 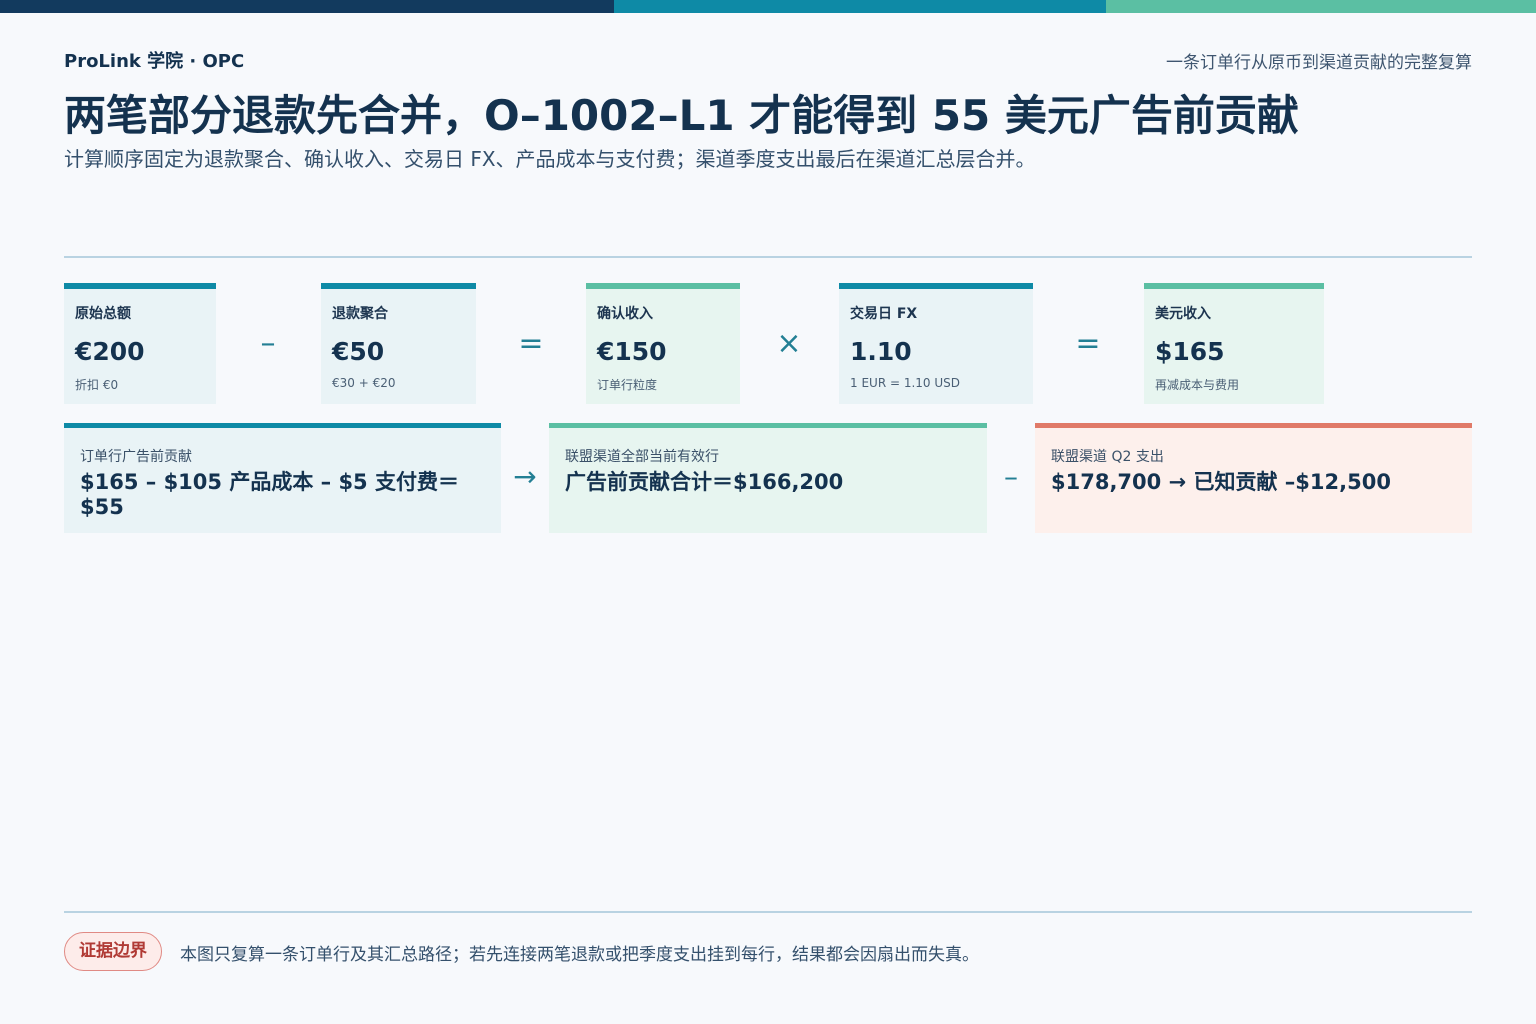 I want to click on top-bar-teal-segment, so click(x=860, y=6).